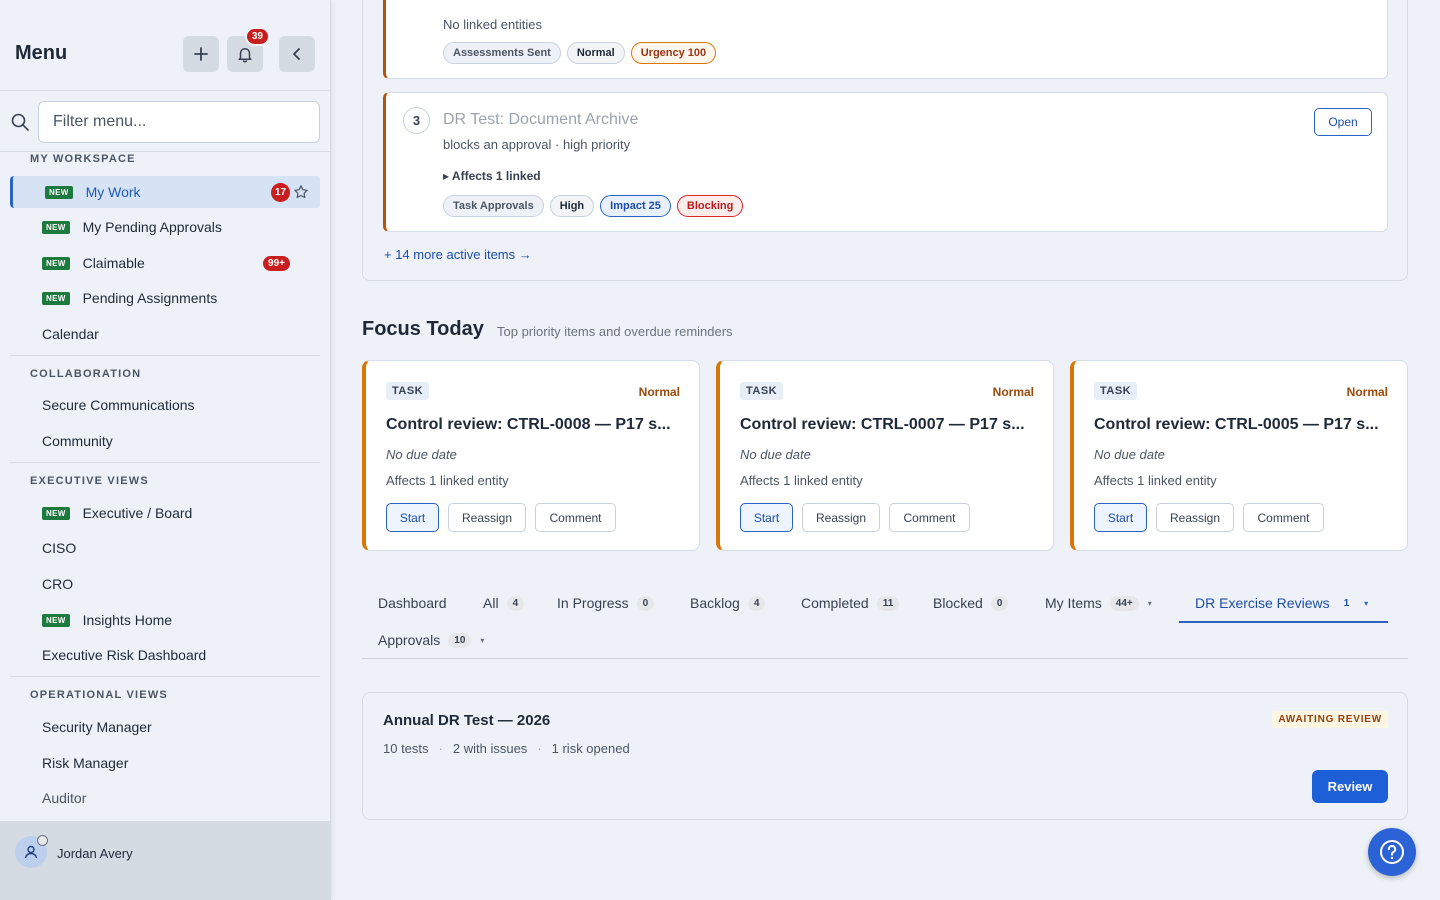 The width and height of the screenshot is (1440, 900). Describe the element at coordinates (971, 603) in the screenshot. I see `tab-blocked: Blocked 0` at that location.